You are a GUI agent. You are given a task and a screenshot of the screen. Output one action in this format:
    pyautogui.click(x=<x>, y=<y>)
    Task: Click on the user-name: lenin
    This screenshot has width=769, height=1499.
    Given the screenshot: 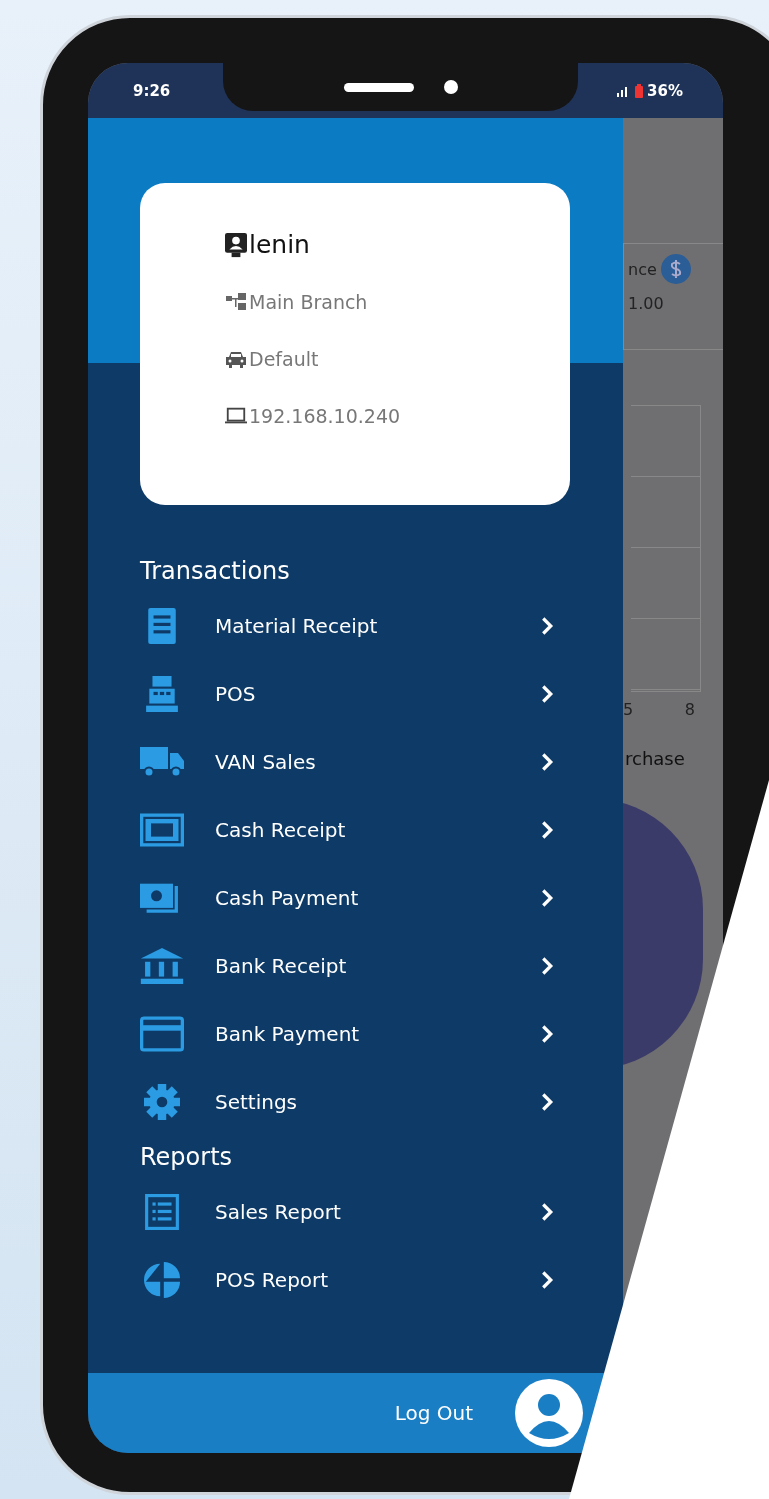 What is the action you would take?
    pyautogui.click(x=279, y=244)
    